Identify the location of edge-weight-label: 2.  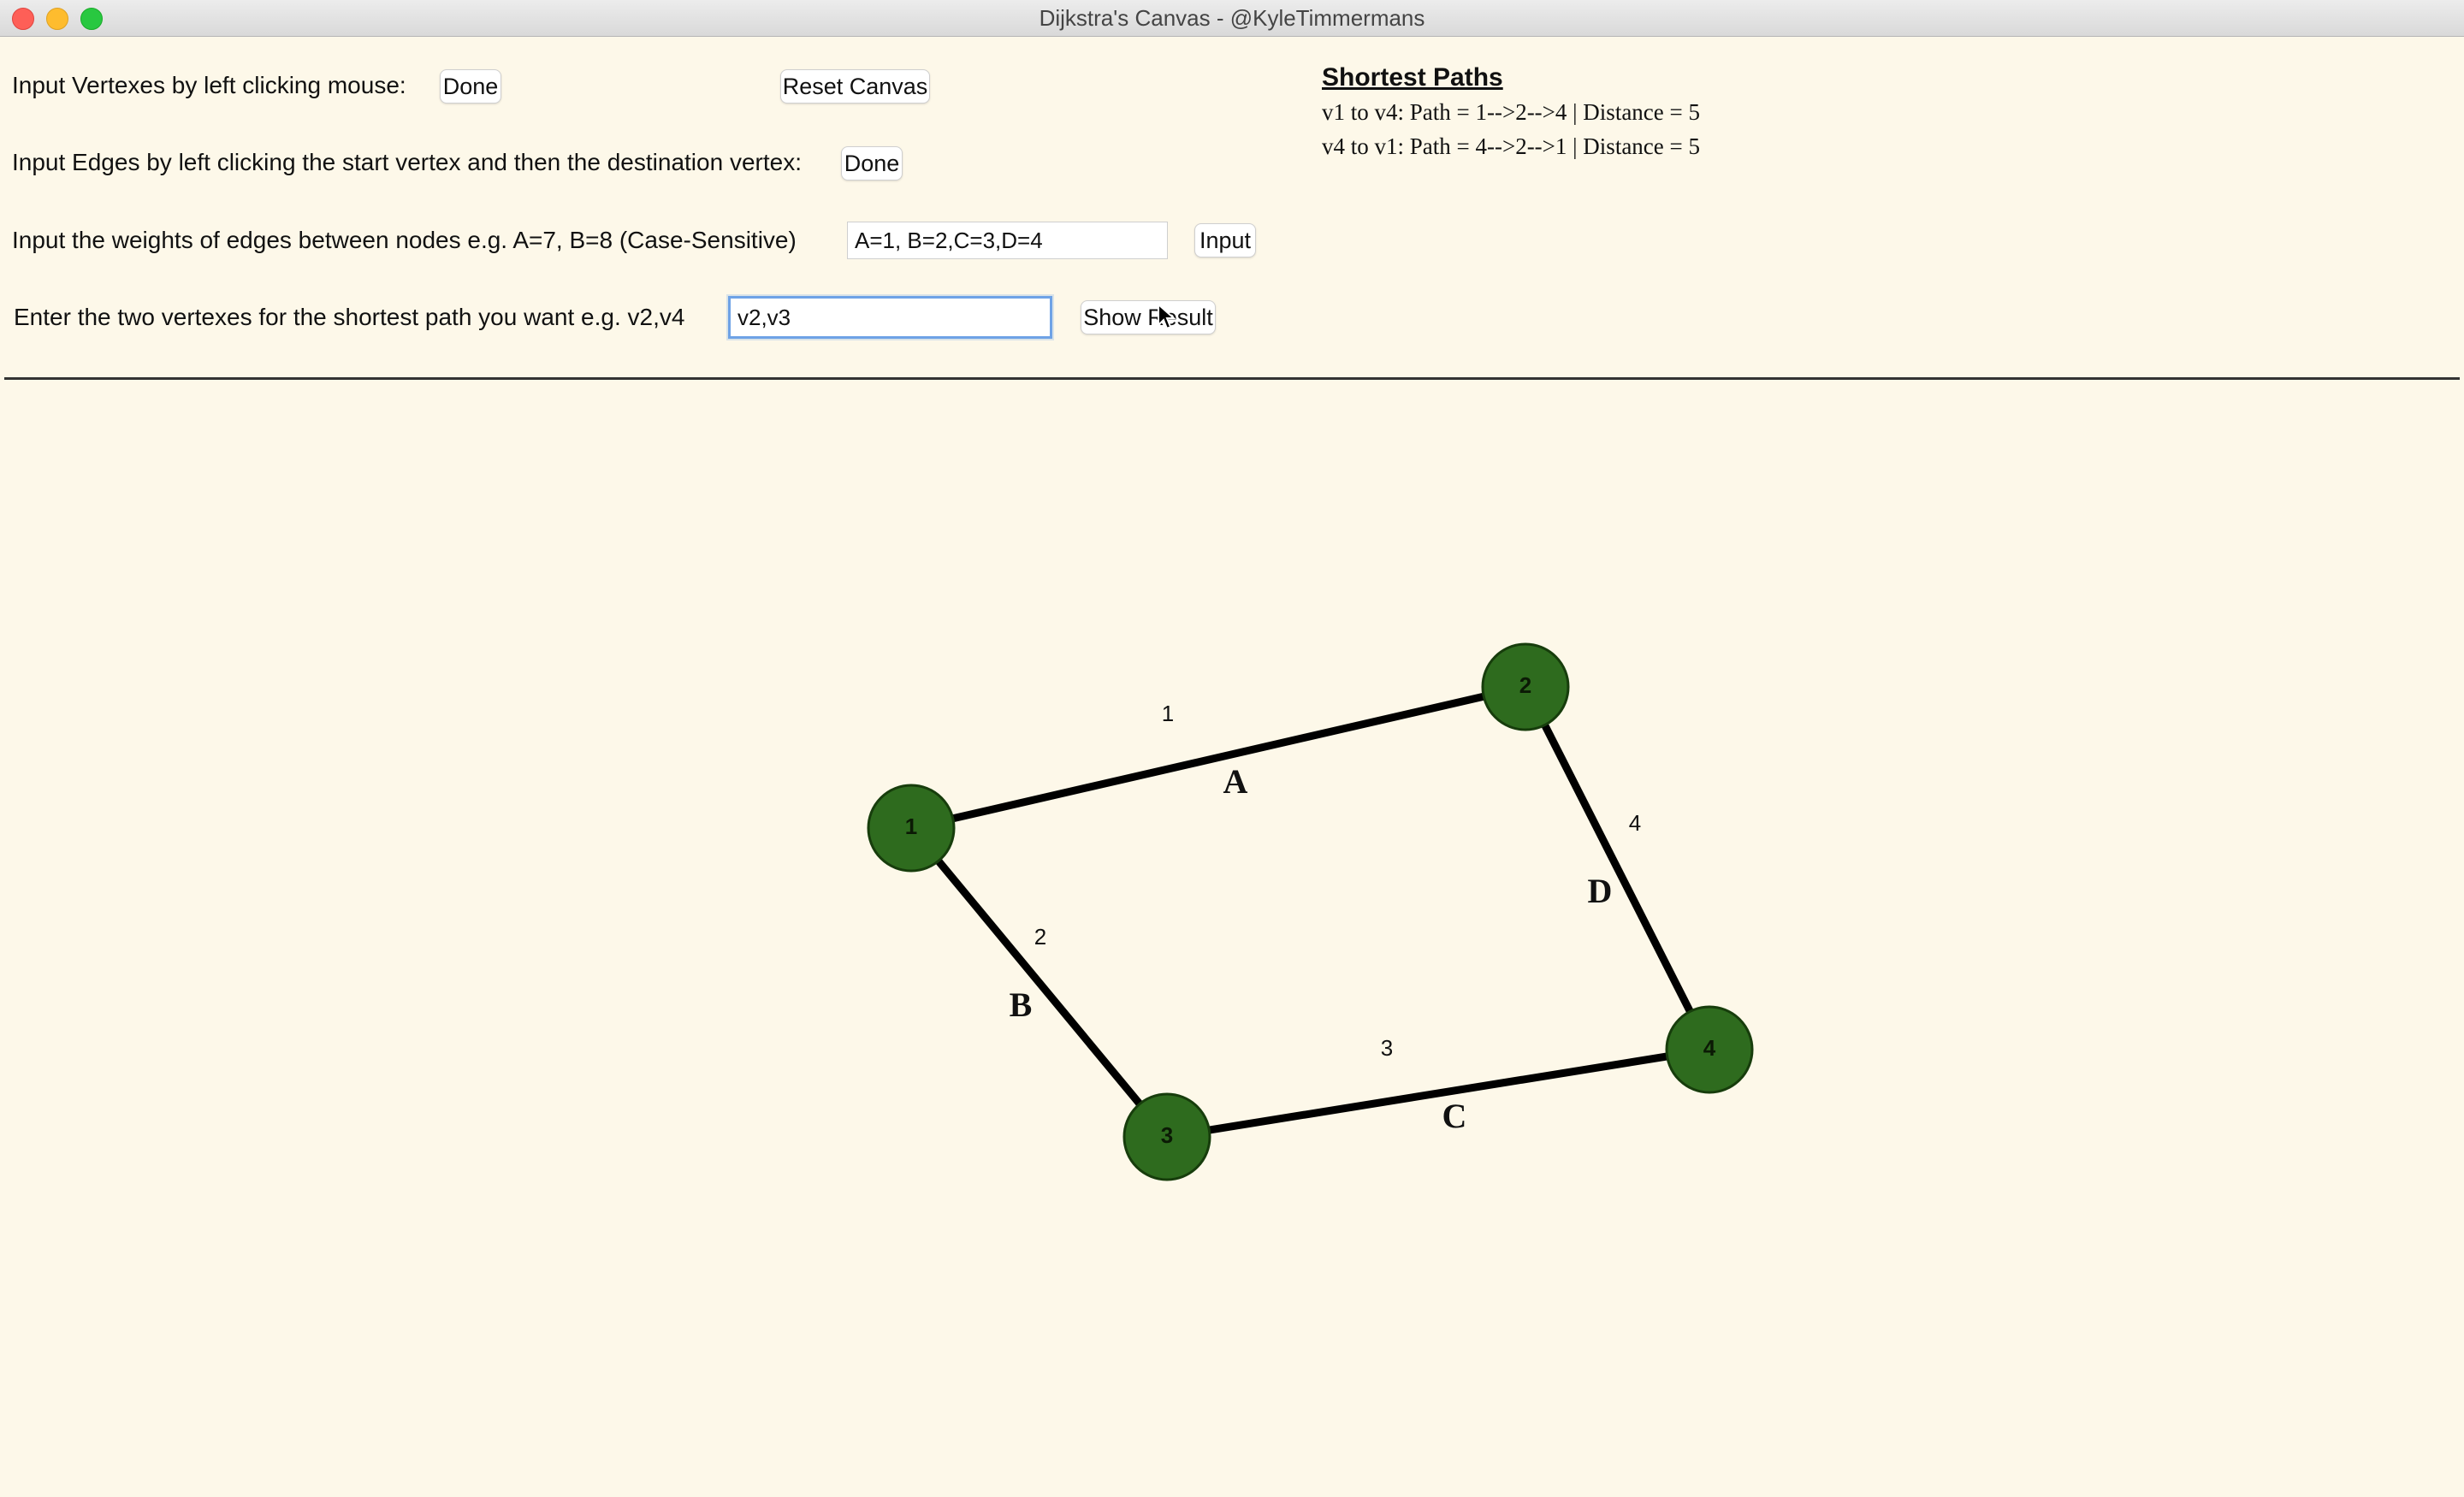
(1040, 937).